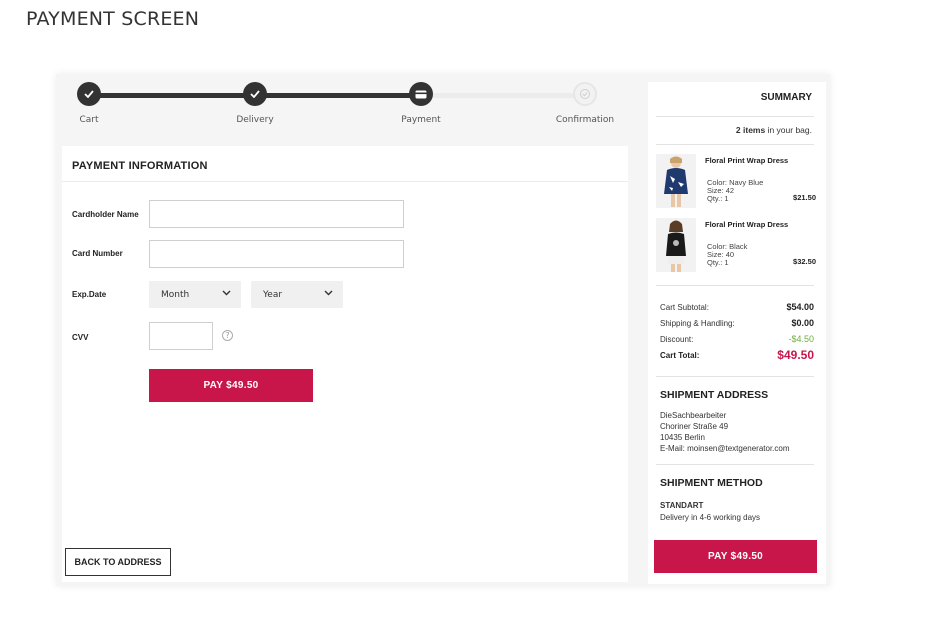 This screenshot has width=934, height=629. Describe the element at coordinates (788, 130) in the screenshot. I see `items-count-suffix: in your bag.` at that location.